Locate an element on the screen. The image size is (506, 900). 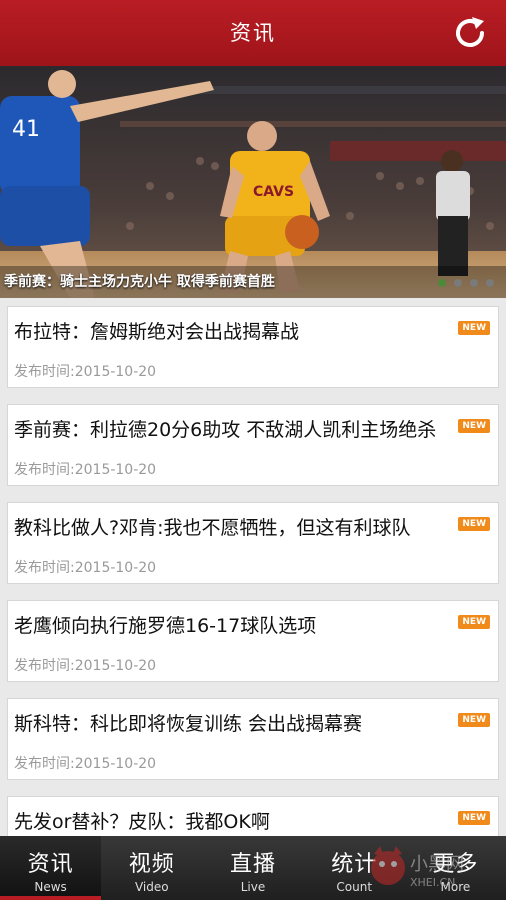
watermark-cn: 小黑网 is located at coordinates (437, 864).